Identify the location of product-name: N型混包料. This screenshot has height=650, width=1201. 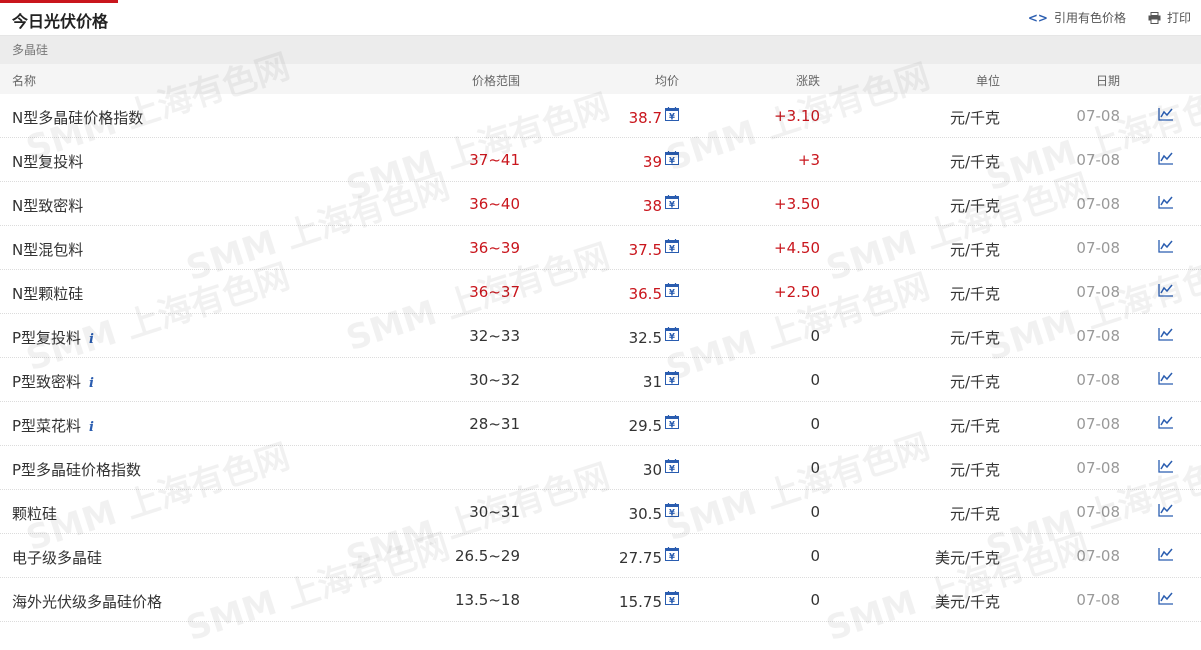
(47, 249).